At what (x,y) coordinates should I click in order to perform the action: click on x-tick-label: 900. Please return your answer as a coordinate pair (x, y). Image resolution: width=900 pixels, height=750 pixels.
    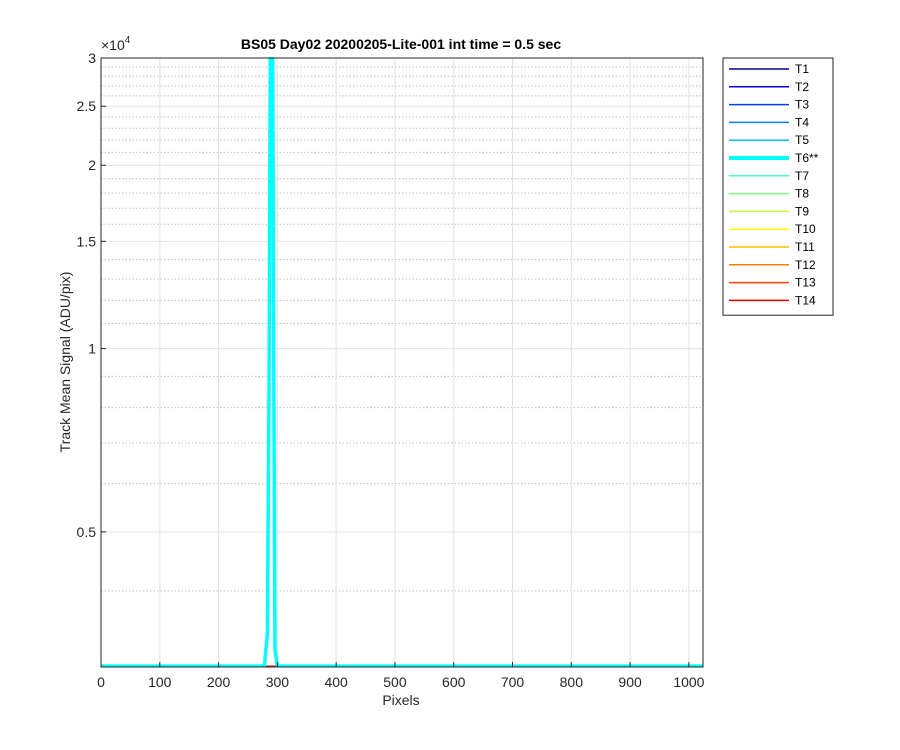
    Looking at the image, I should click on (630, 682).